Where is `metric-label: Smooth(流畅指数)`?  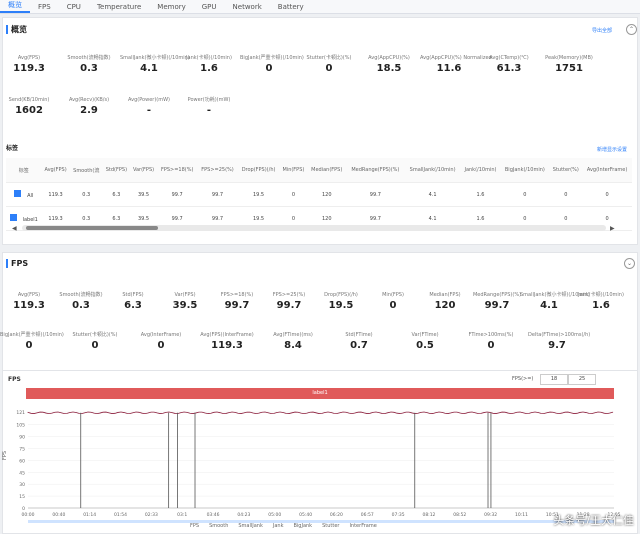 metric-label: Smooth(流畅指数) is located at coordinates (89, 58).